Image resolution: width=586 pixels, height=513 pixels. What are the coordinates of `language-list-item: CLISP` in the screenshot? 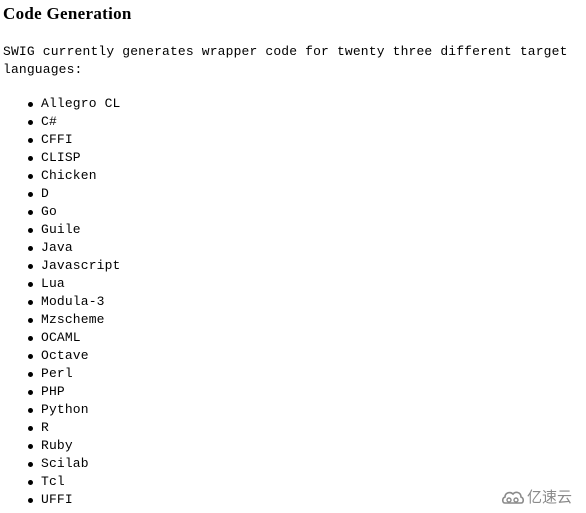 It's located at (60, 158).